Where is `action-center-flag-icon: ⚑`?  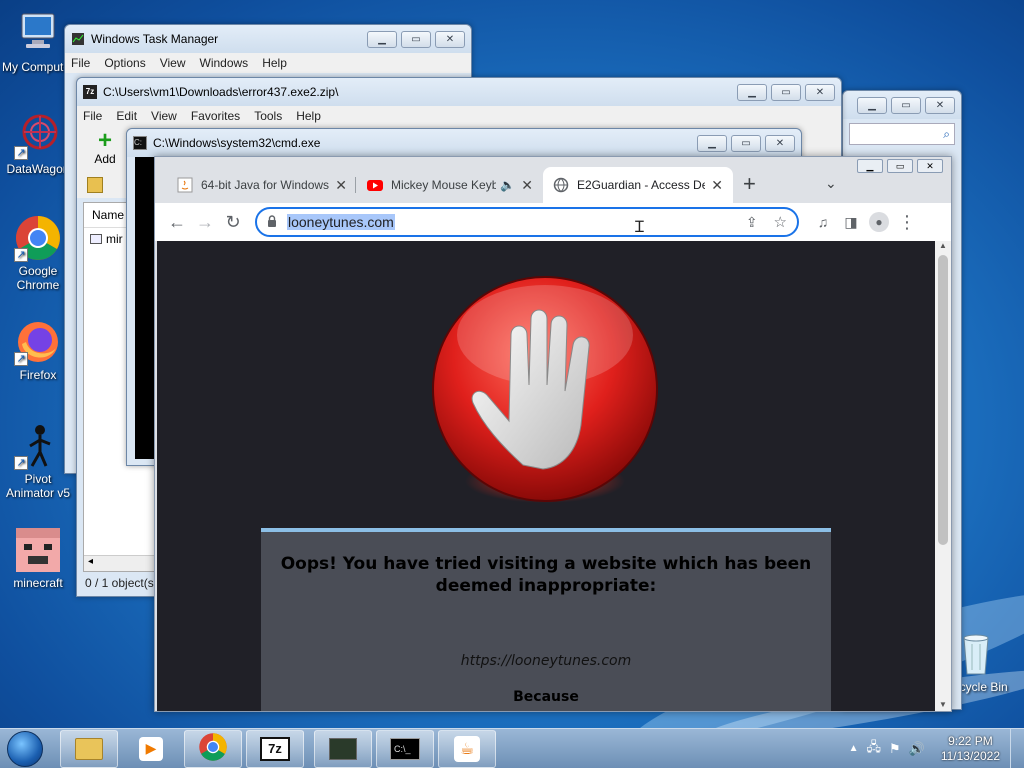 action-center-flag-icon: ⚑ is located at coordinates (895, 749).